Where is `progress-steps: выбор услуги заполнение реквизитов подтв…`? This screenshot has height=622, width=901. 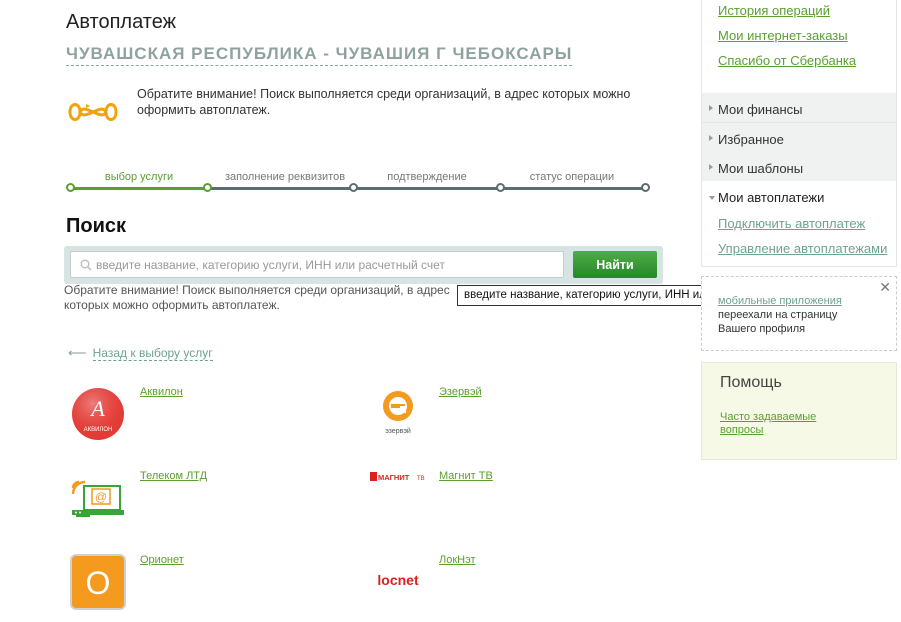
progress-steps: выбор услуги заполнение реквизитов подтв… is located at coordinates (359, 182).